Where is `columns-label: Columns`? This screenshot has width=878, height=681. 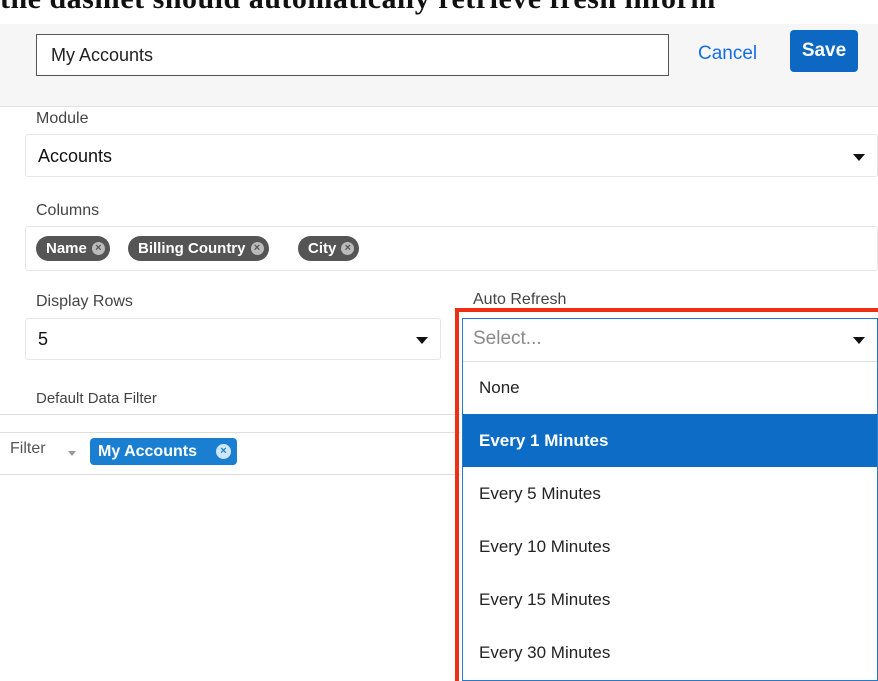 columns-label: Columns is located at coordinates (68, 210).